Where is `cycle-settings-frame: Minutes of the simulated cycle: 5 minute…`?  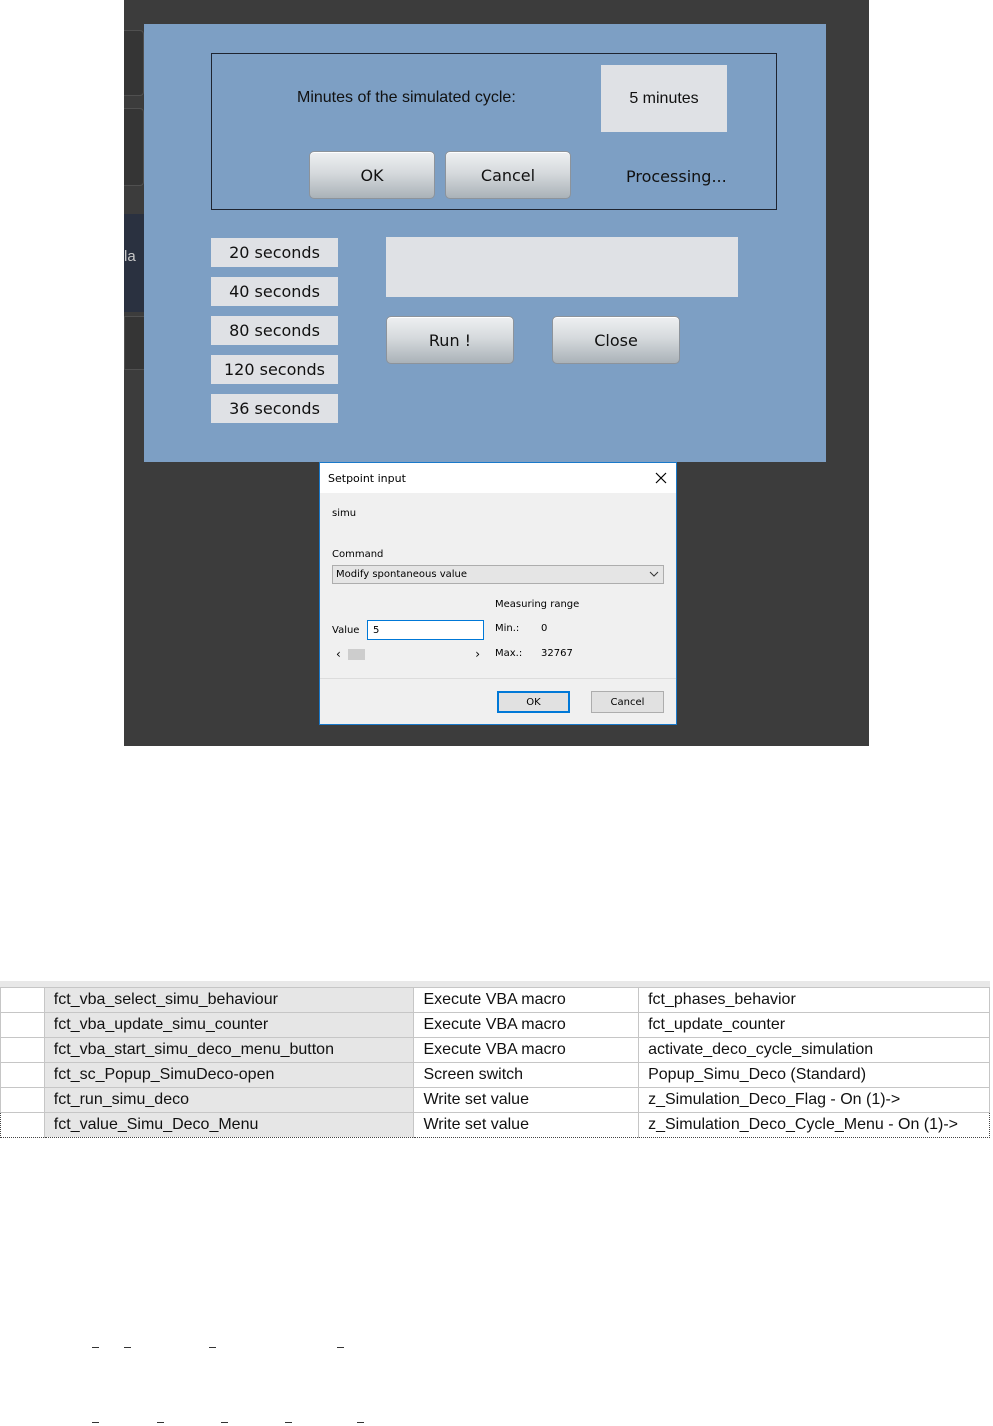 cycle-settings-frame: Minutes of the simulated cycle: 5 minute… is located at coordinates (494, 131).